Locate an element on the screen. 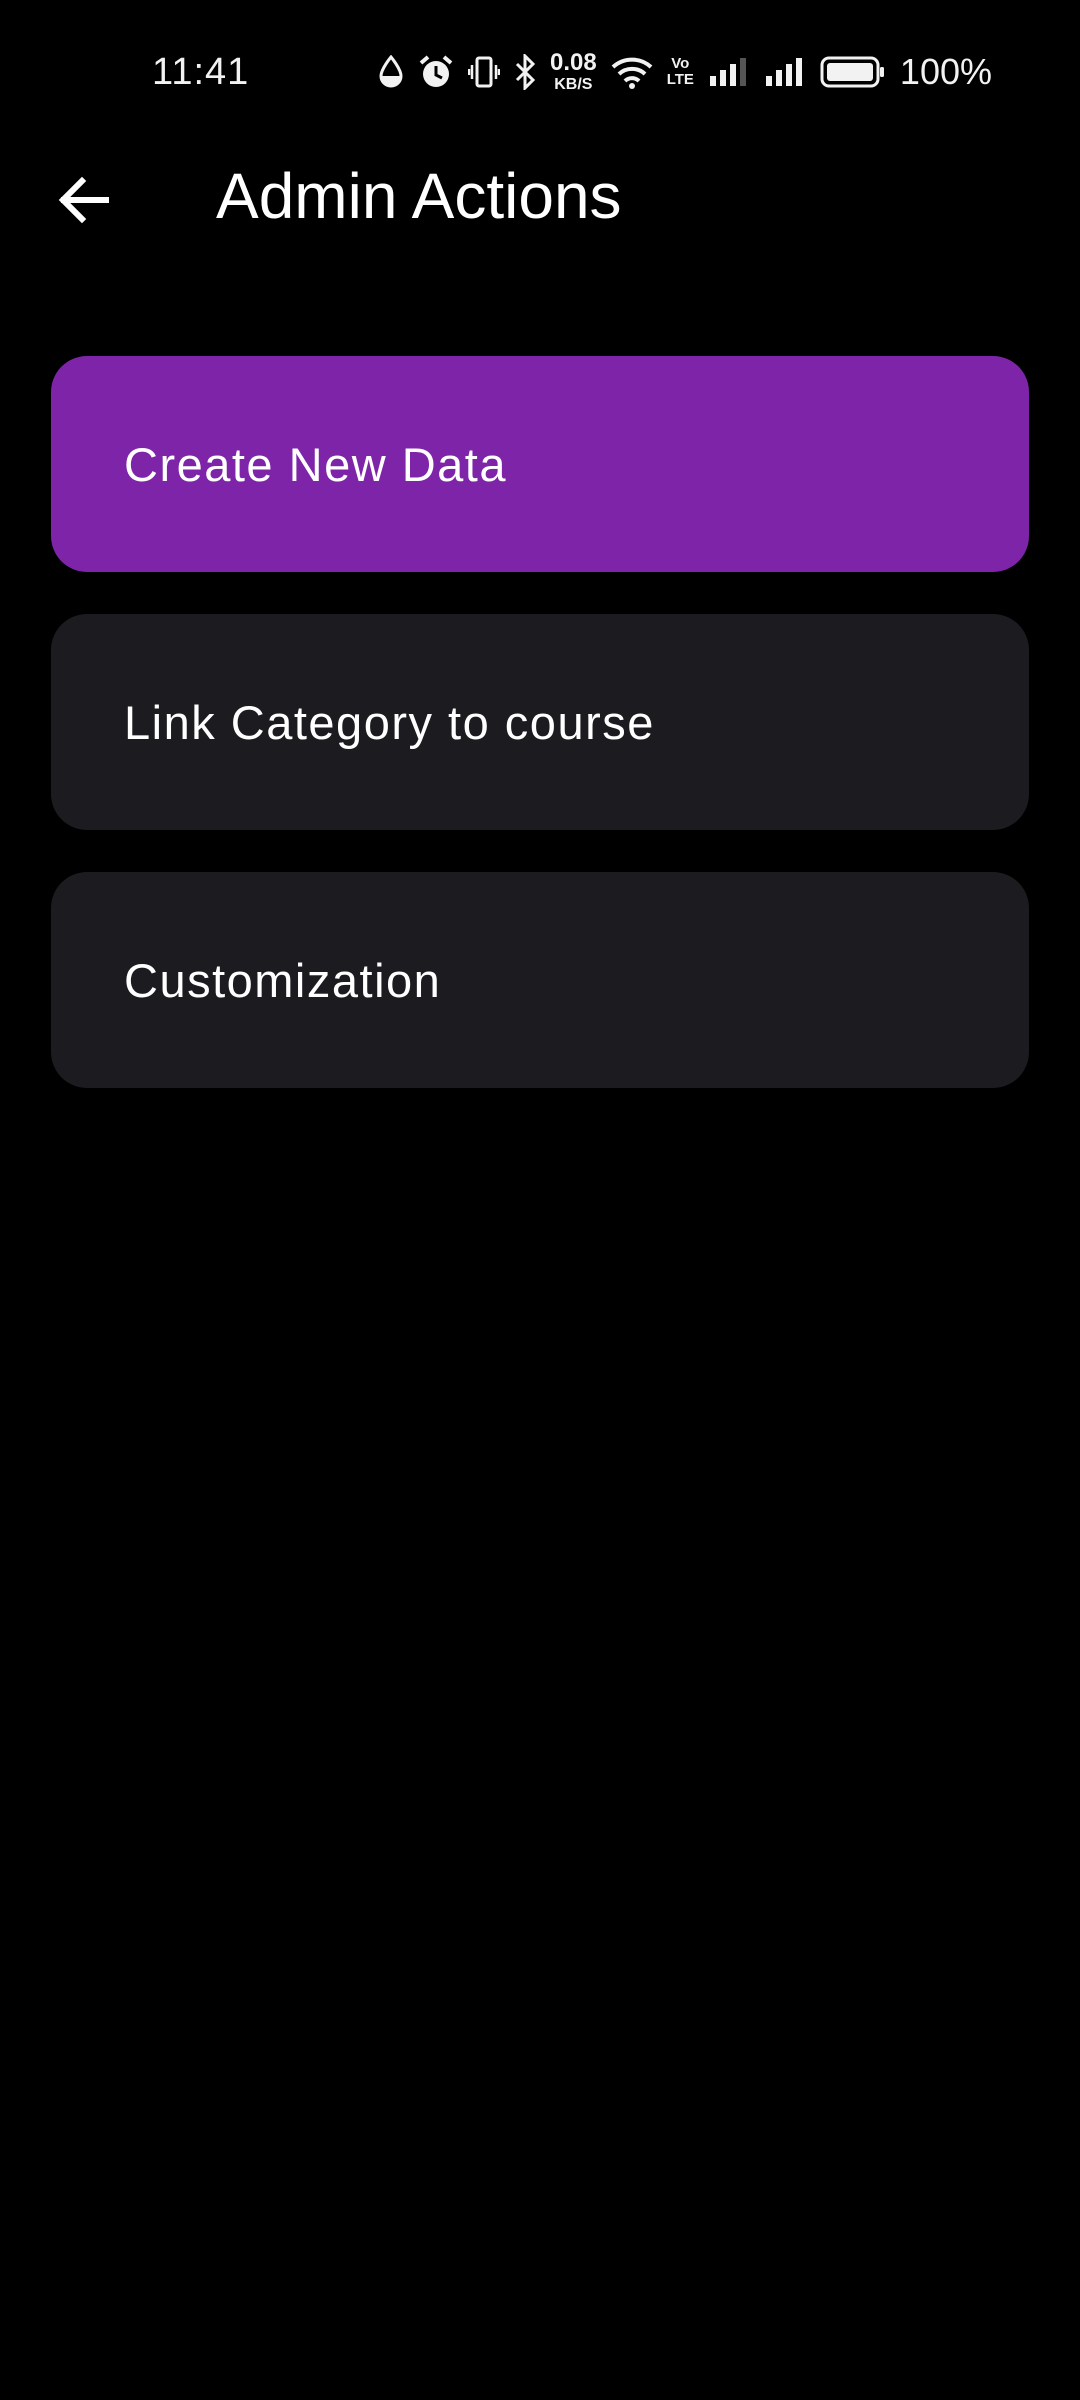  app-bar: Admin Actions is located at coordinates (540, 194).